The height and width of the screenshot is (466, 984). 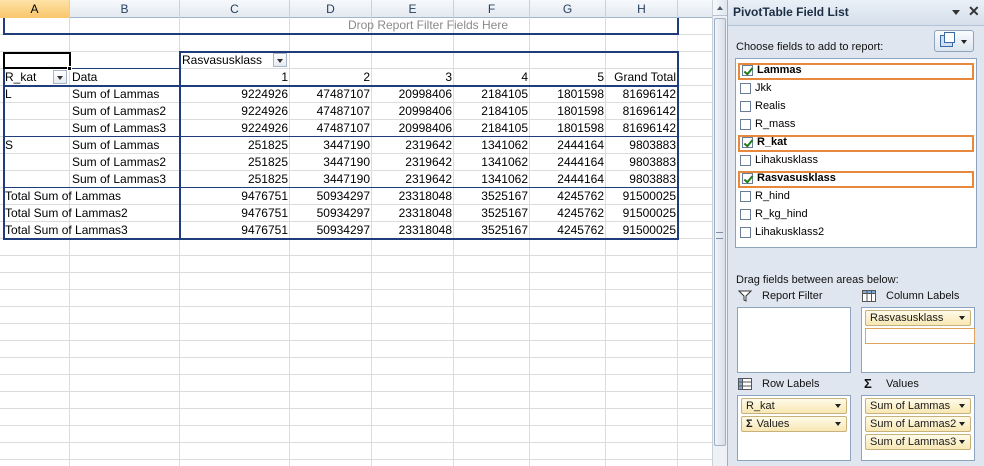 I want to click on field-item-rasvasusklass: Rasvasusklass, so click(x=856, y=179).